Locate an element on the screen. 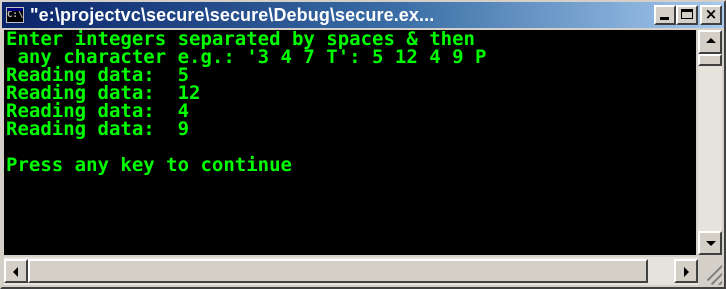 The width and height of the screenshot is (726, 289). title-buttons: × is located at coordinates (688, 15).